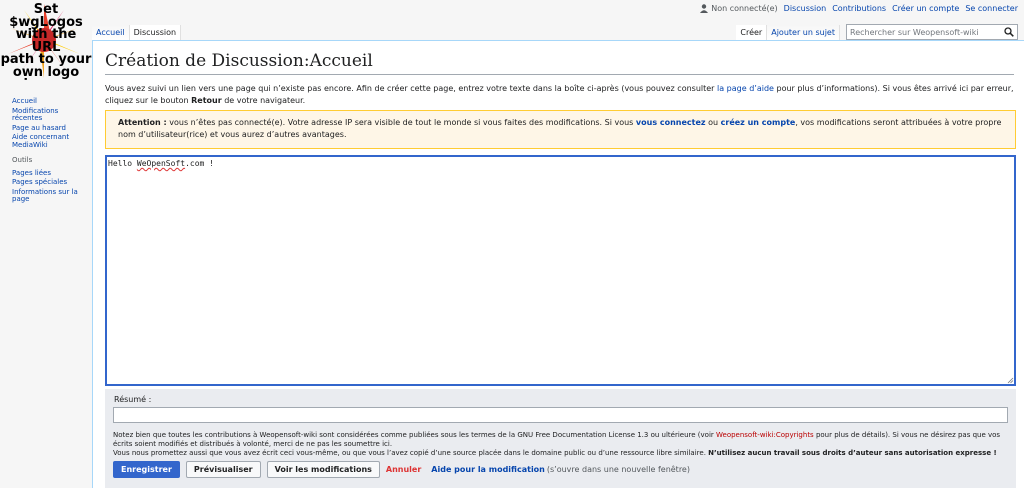 This screenshot has width=1024, height=488. Describe the element at coordinates (618, 469) in the screenshot. I see `editing-help-note: (s’ouvre dans une nouvelle fenêtre)` at that location.